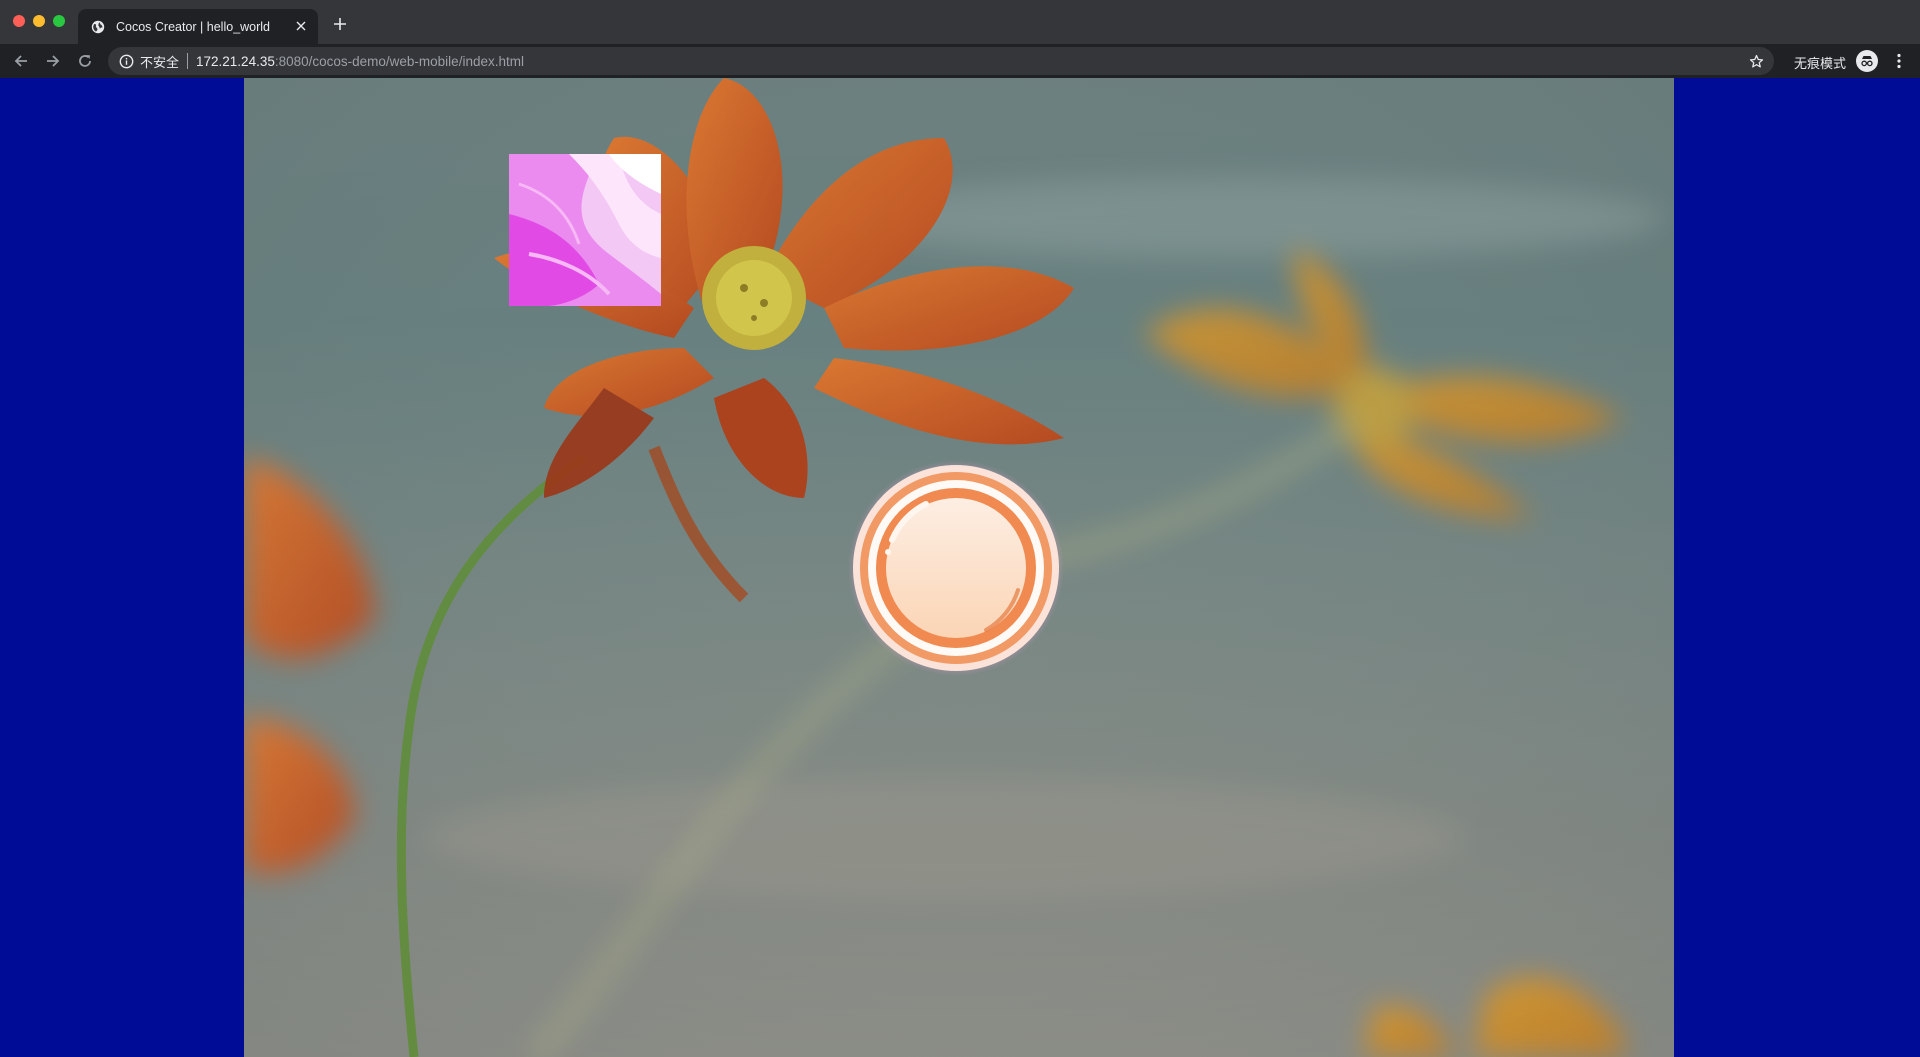  What do you see at coordinates (301, 26) in the screenshot?
I see `close-icon` at bounding box center [301, 26].